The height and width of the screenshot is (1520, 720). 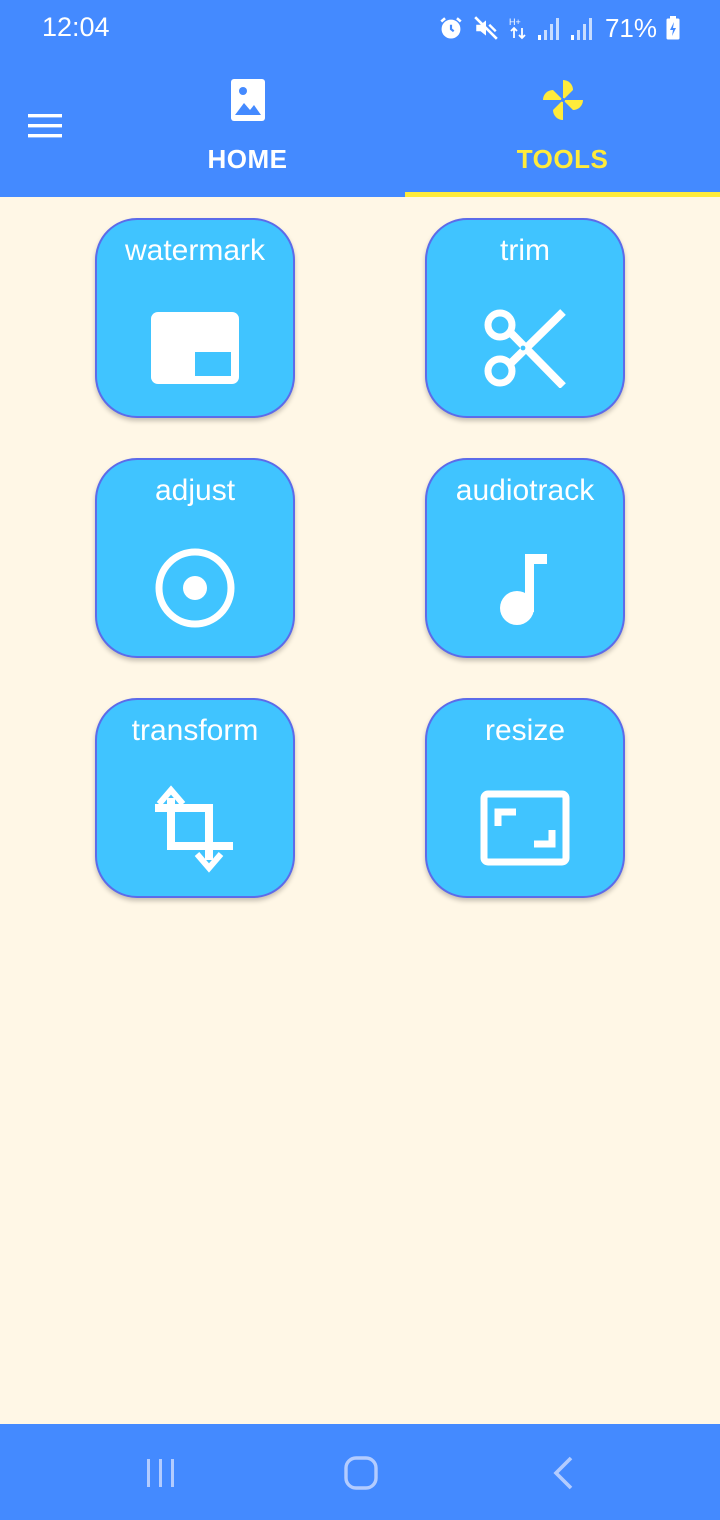 What do you see at coordinates (194, 829) in the screenshot?
I see `crop-rotate-icon` at bounding box center [194, 829].